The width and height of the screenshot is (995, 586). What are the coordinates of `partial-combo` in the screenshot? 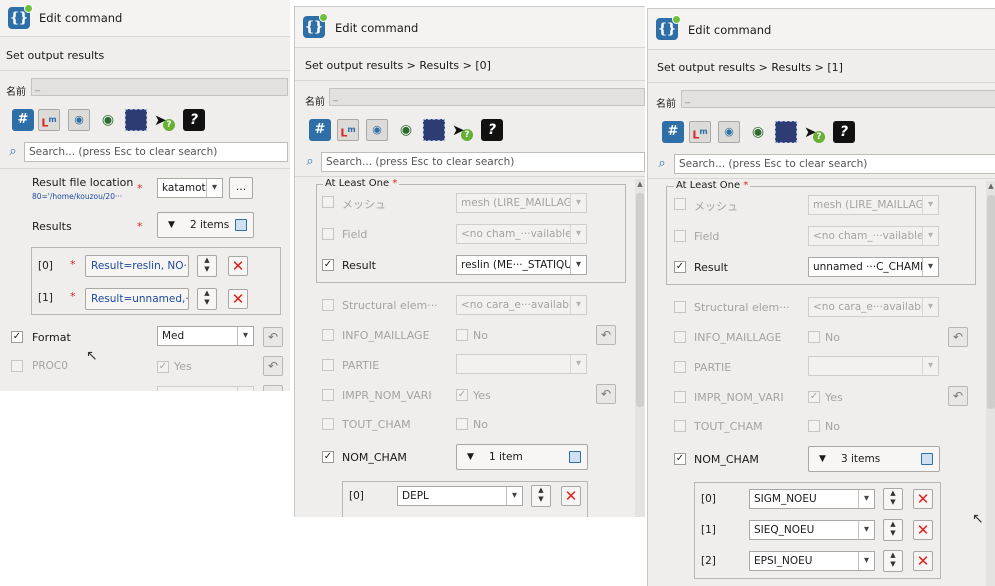 It's located at (205, 388).